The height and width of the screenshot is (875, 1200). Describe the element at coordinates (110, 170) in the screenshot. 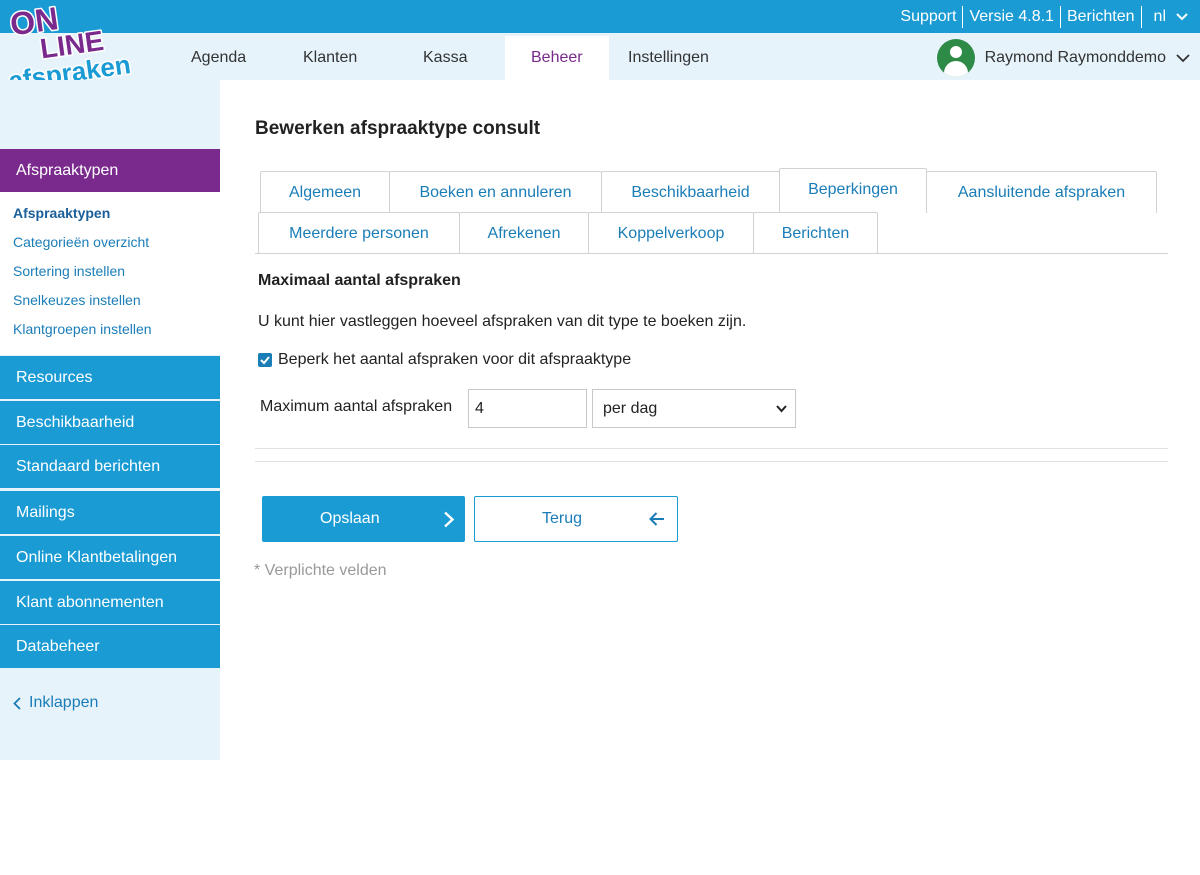

I see `sidebar-header-afspraaktypen: Afspraaktypen` at that location.